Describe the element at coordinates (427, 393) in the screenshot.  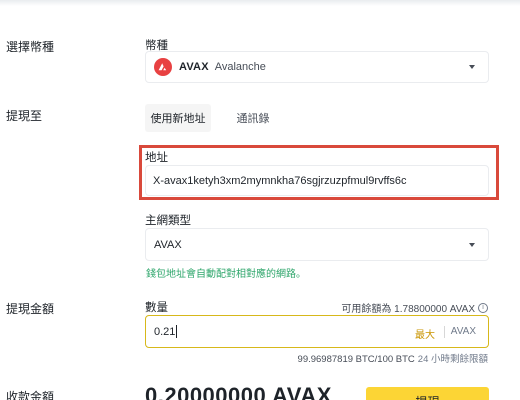
I see `withdraw-button: 提現` at that location.